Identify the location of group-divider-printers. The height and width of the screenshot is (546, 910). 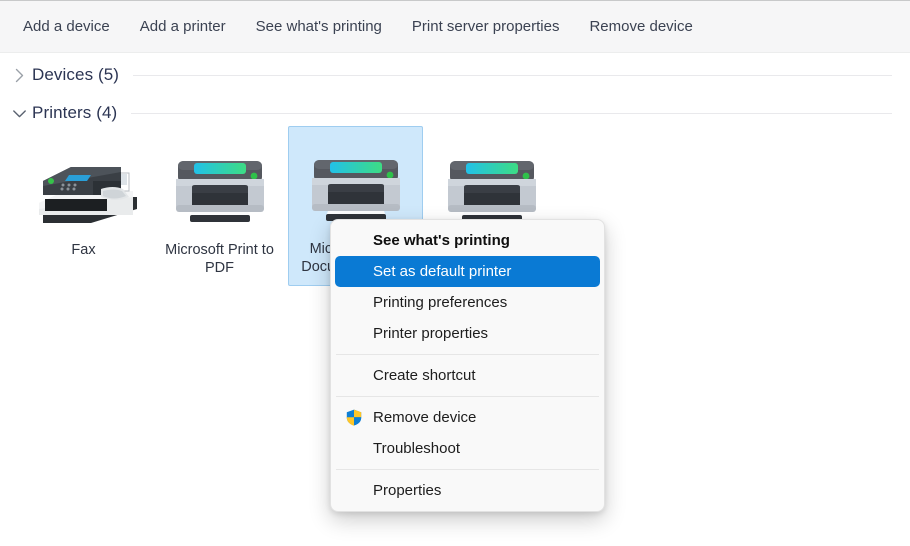
(511, 113).